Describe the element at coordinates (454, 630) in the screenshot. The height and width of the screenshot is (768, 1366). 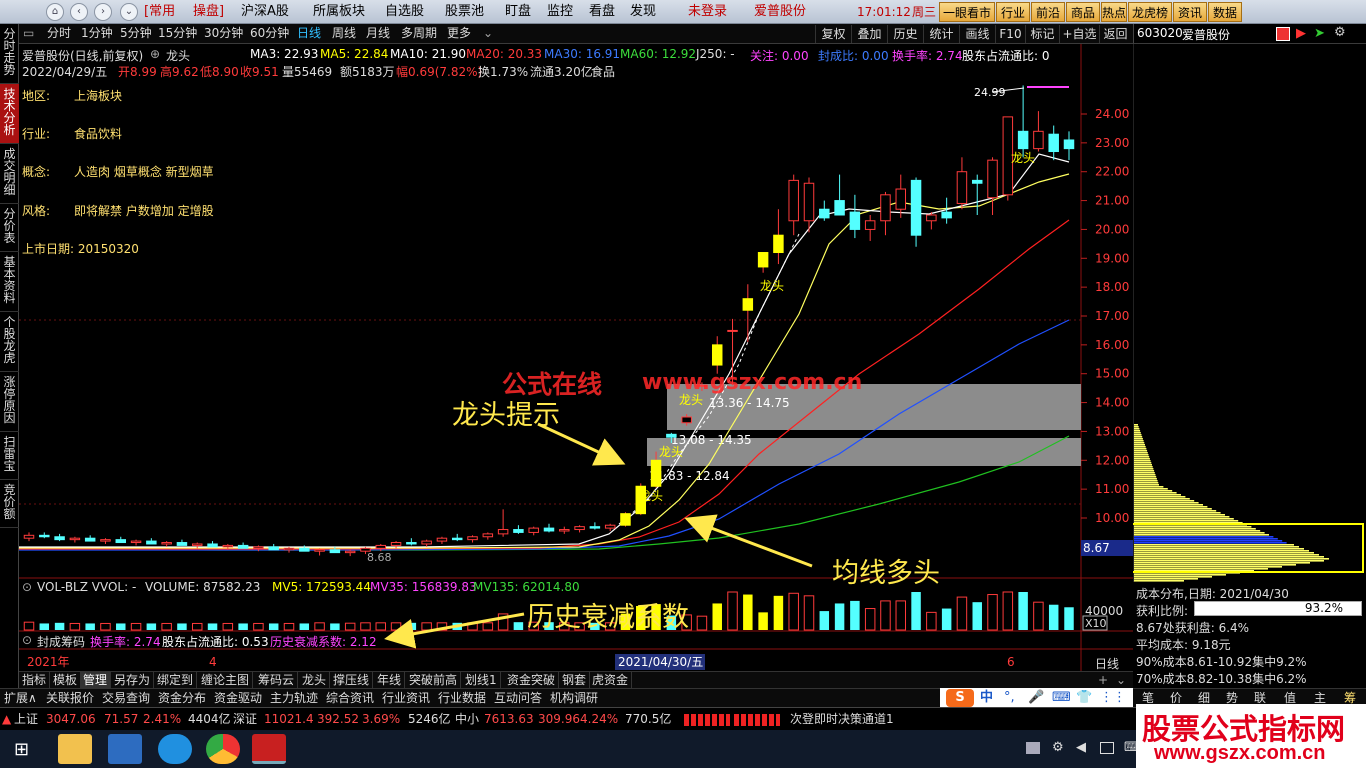
I see `arrow-to-decay` at that location.